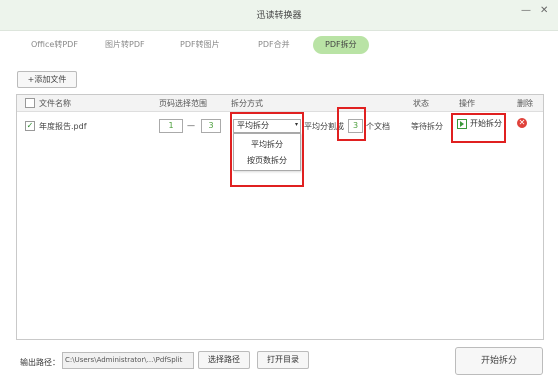 Image resolution: width=558 pixels, height=392 pixels. I want to click on file-name: 年度报告.pdf, so click(63, 126).